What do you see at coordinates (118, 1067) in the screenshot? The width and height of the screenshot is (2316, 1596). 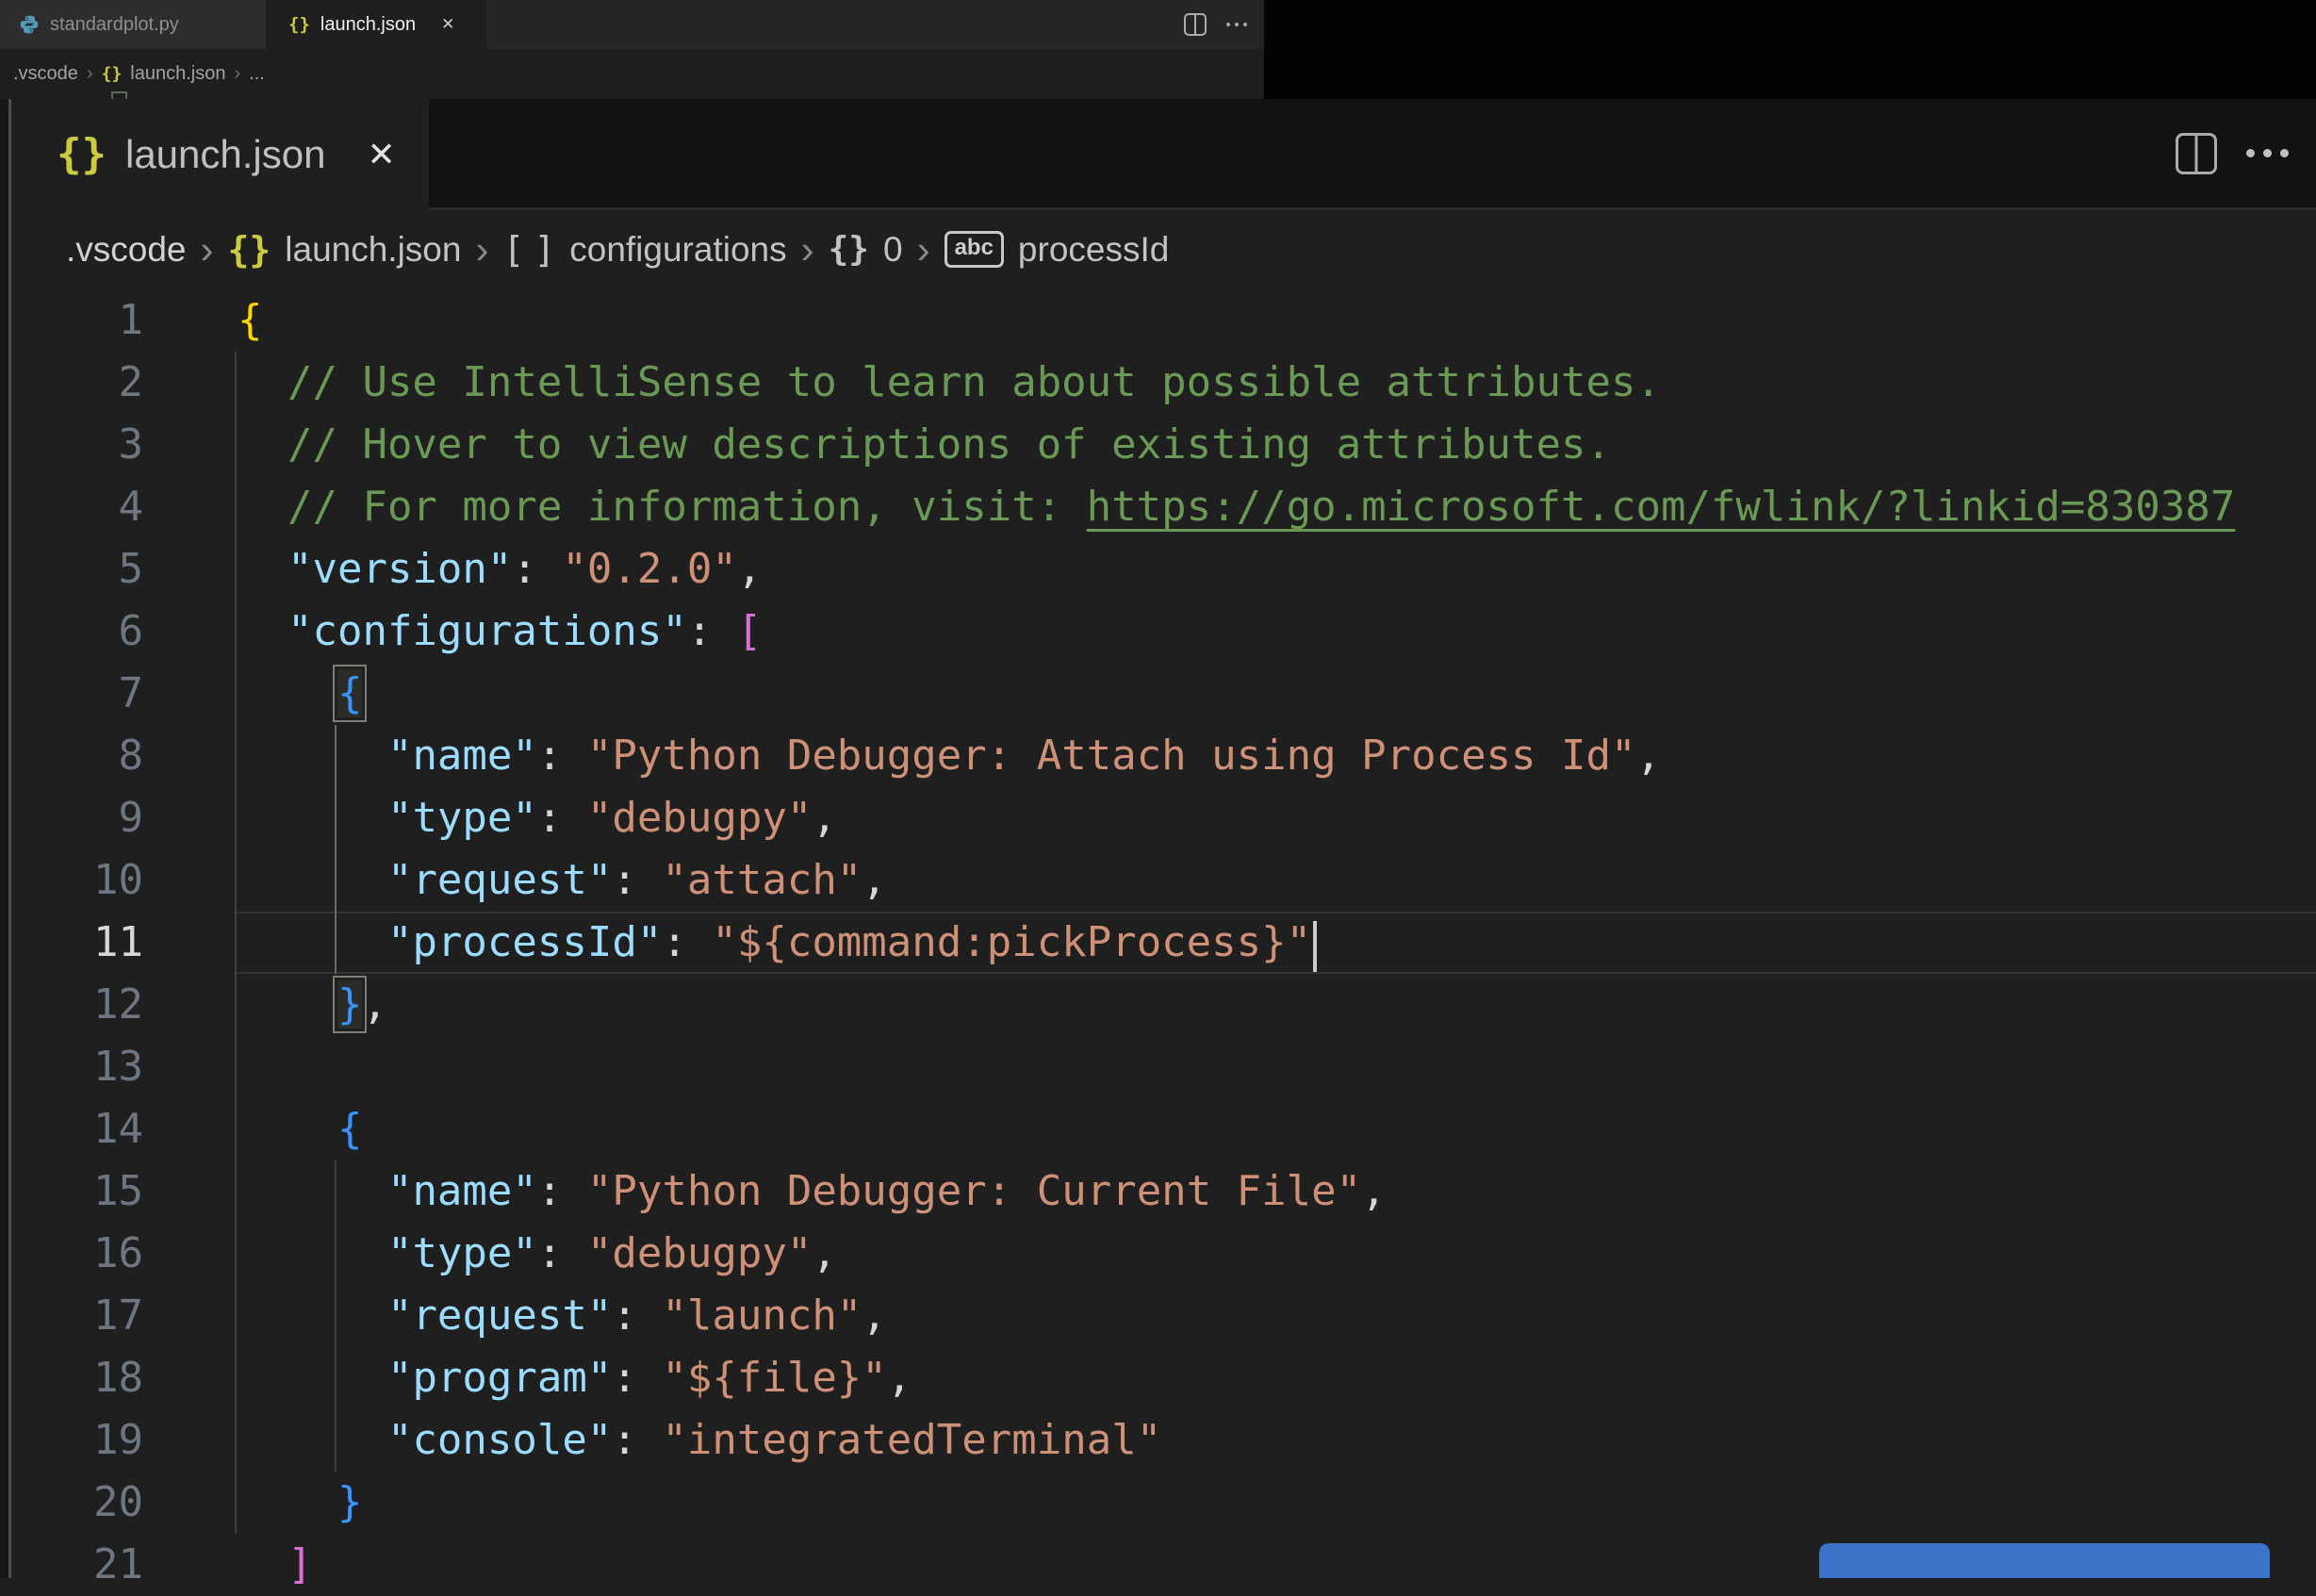 I see `line-number: 13` at bounding box center [118, 1067].